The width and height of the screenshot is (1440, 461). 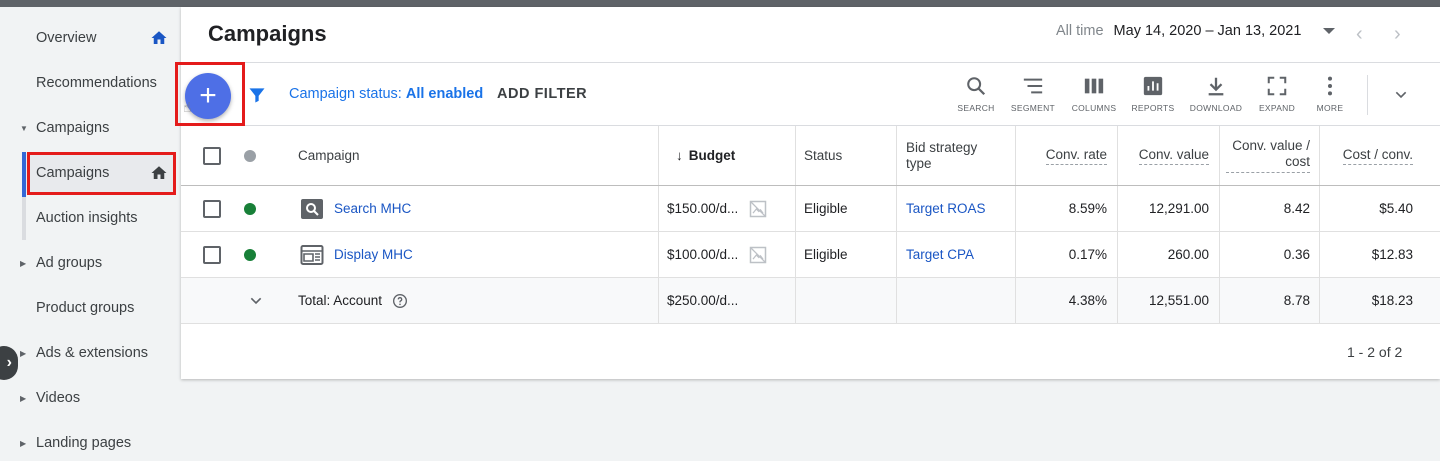 I want to click on column-header-label: Conv. value / cost, so click(x=1268, y=155).